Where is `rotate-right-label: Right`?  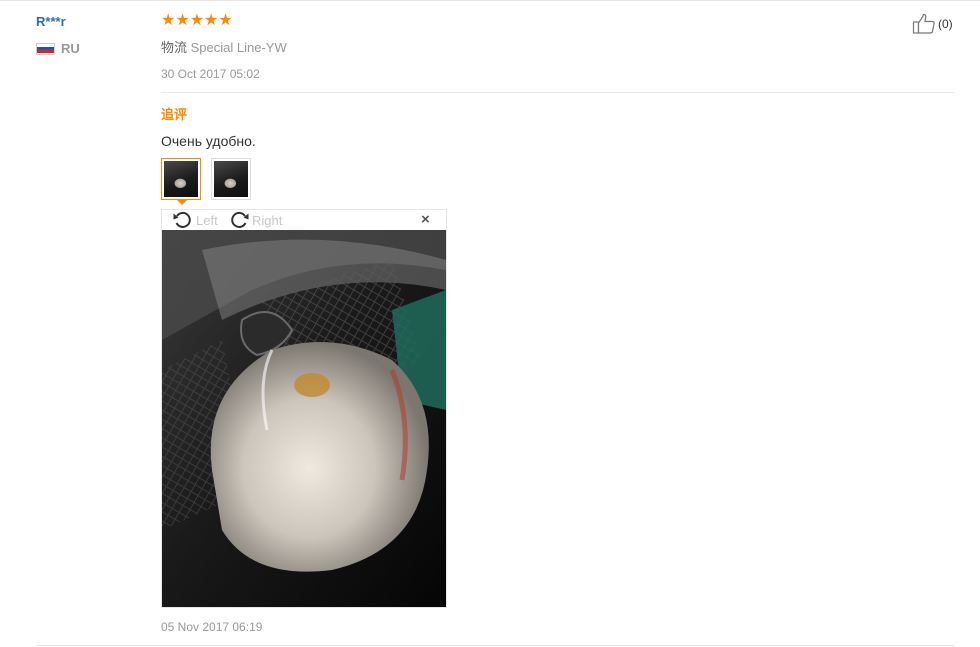 rotate-right-label: Right is located at coordinates (267, 220).